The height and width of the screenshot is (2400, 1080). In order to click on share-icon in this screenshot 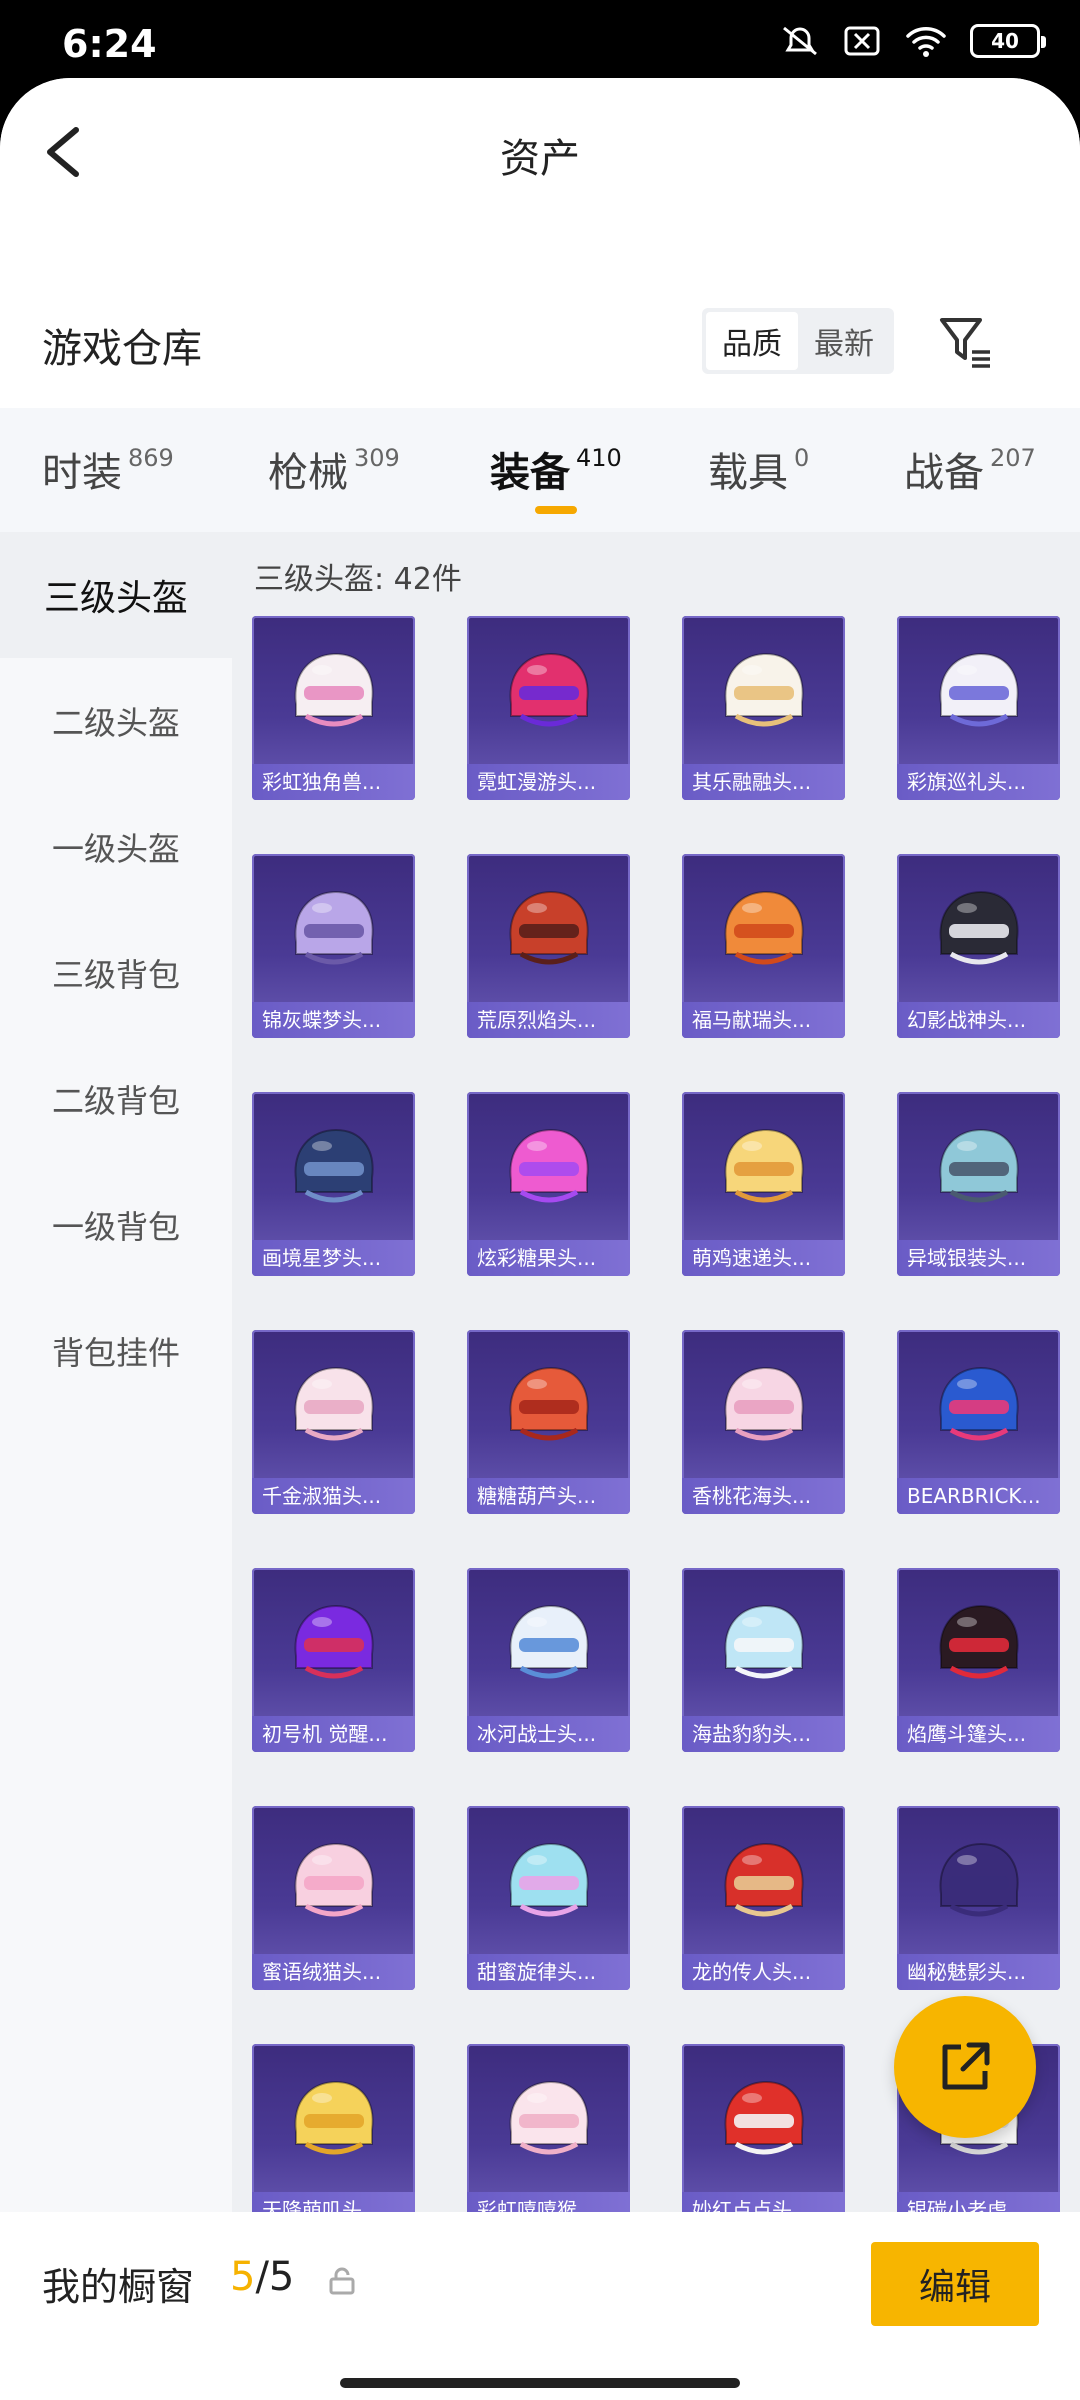, I will do `click(966, 2066)`.